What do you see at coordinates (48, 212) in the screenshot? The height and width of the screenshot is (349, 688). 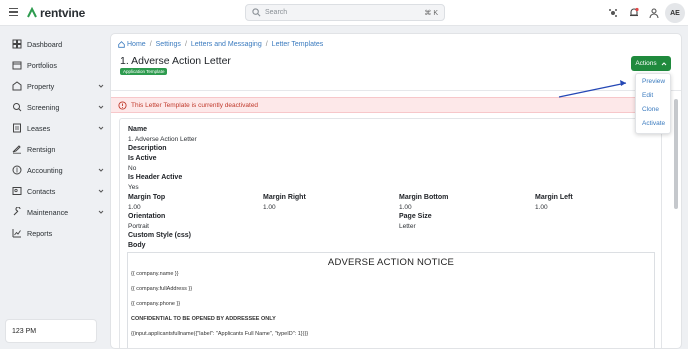 I see `sidebar-item-label: Maintenance` at bounding box center [48, 212].